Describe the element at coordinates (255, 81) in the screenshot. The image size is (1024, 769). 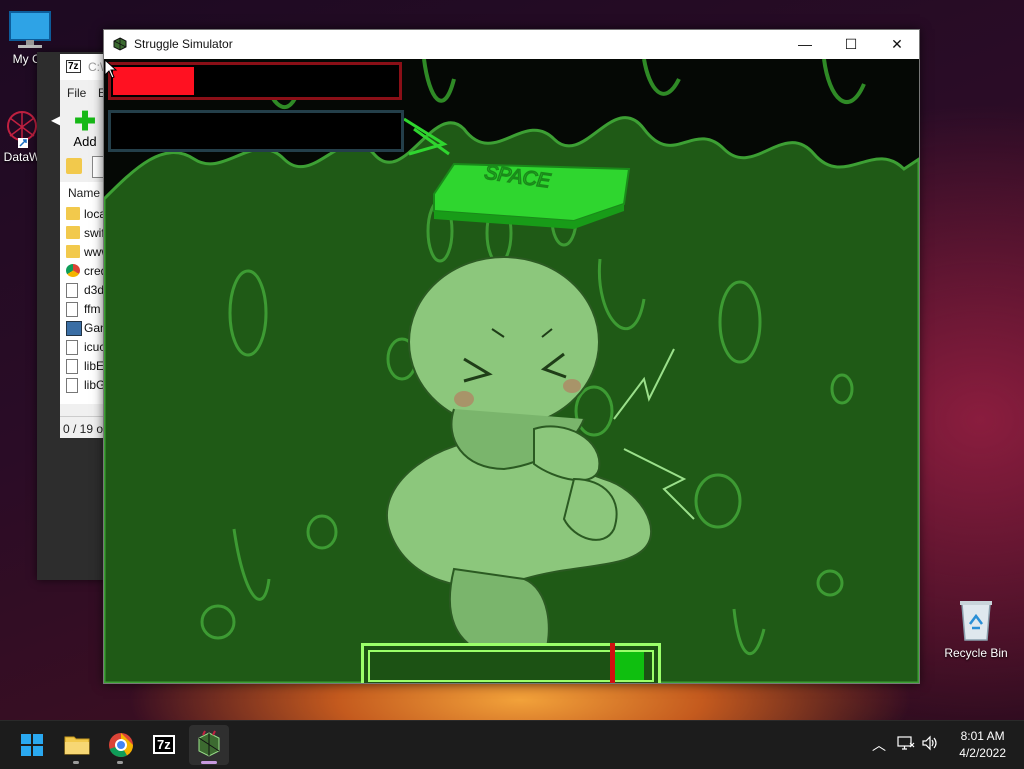
I see `health-bar` at that location.